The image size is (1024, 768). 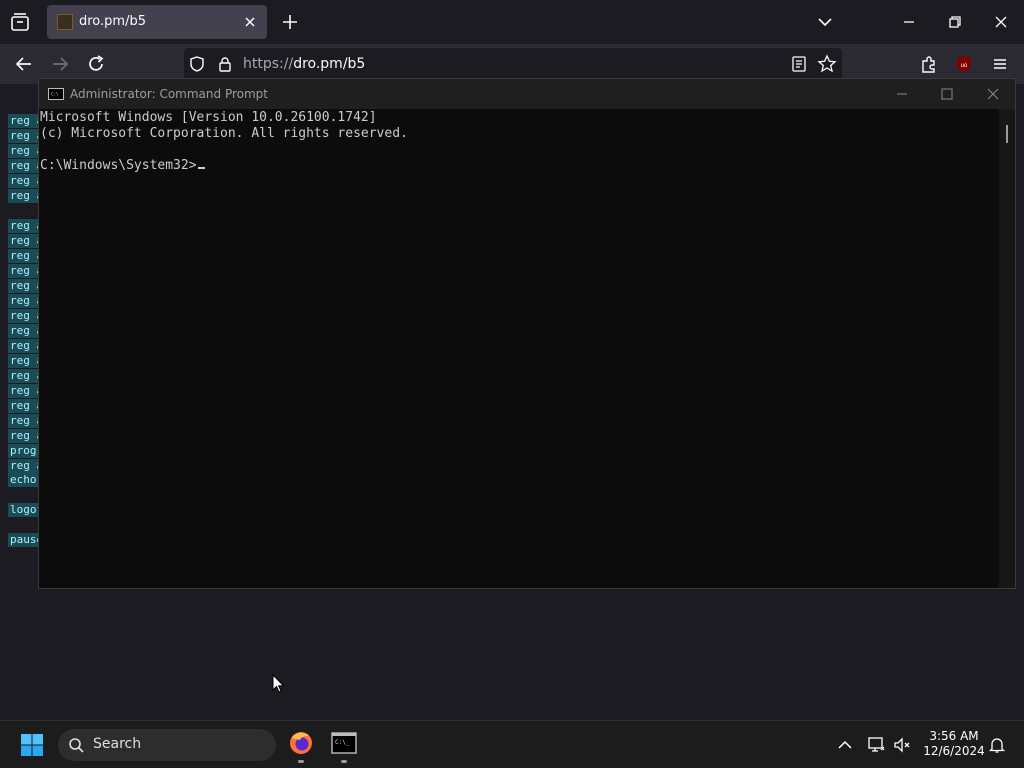 What do you see at coordinates (197, 64) in the screenshot?
I see `tracking-shield-icon` at bounding box center [197, 64].